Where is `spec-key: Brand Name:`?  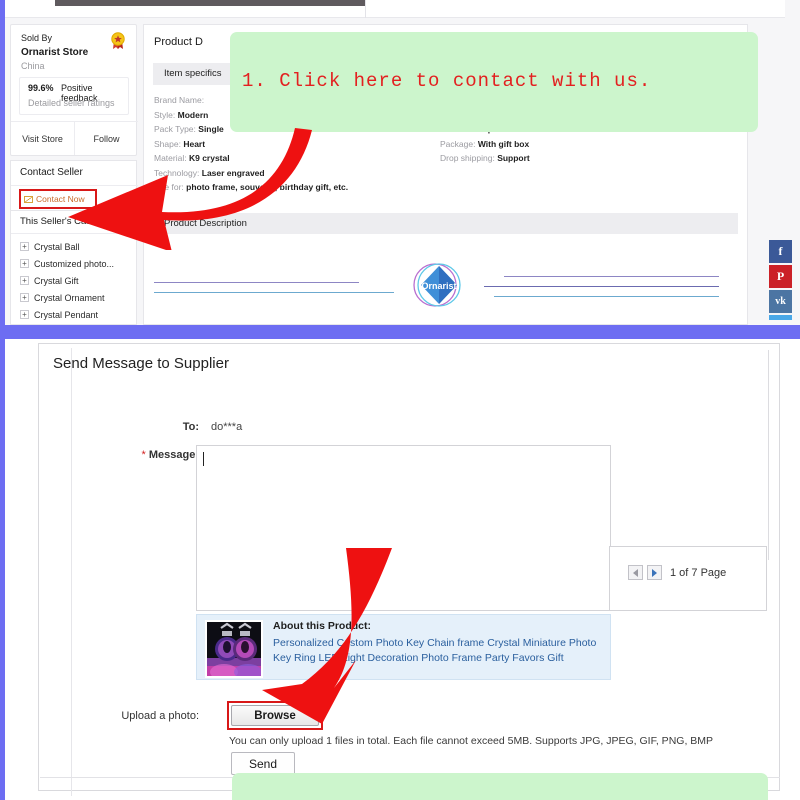
spec-key: Brand Name: is located at coordinates (179, 100).